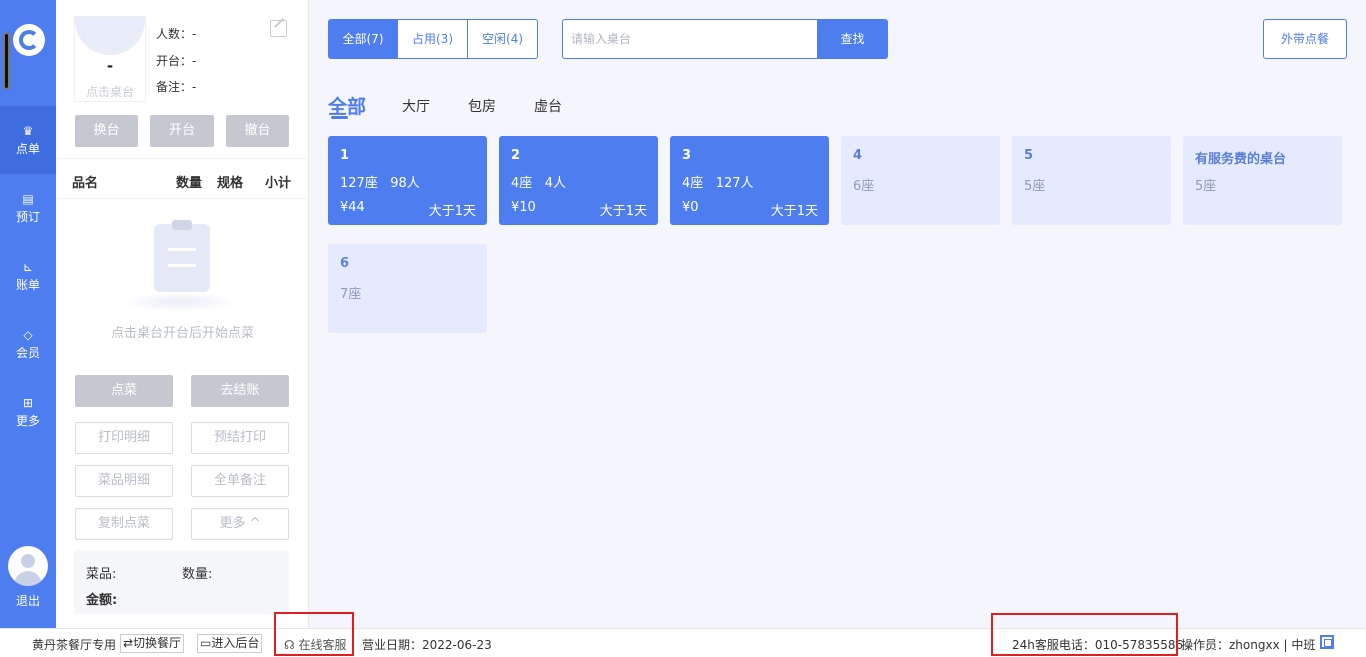 Image resolution: width=1366 pixels, height=657 pixels. I want to click on booking-icon: ▤, so click(28, 199).